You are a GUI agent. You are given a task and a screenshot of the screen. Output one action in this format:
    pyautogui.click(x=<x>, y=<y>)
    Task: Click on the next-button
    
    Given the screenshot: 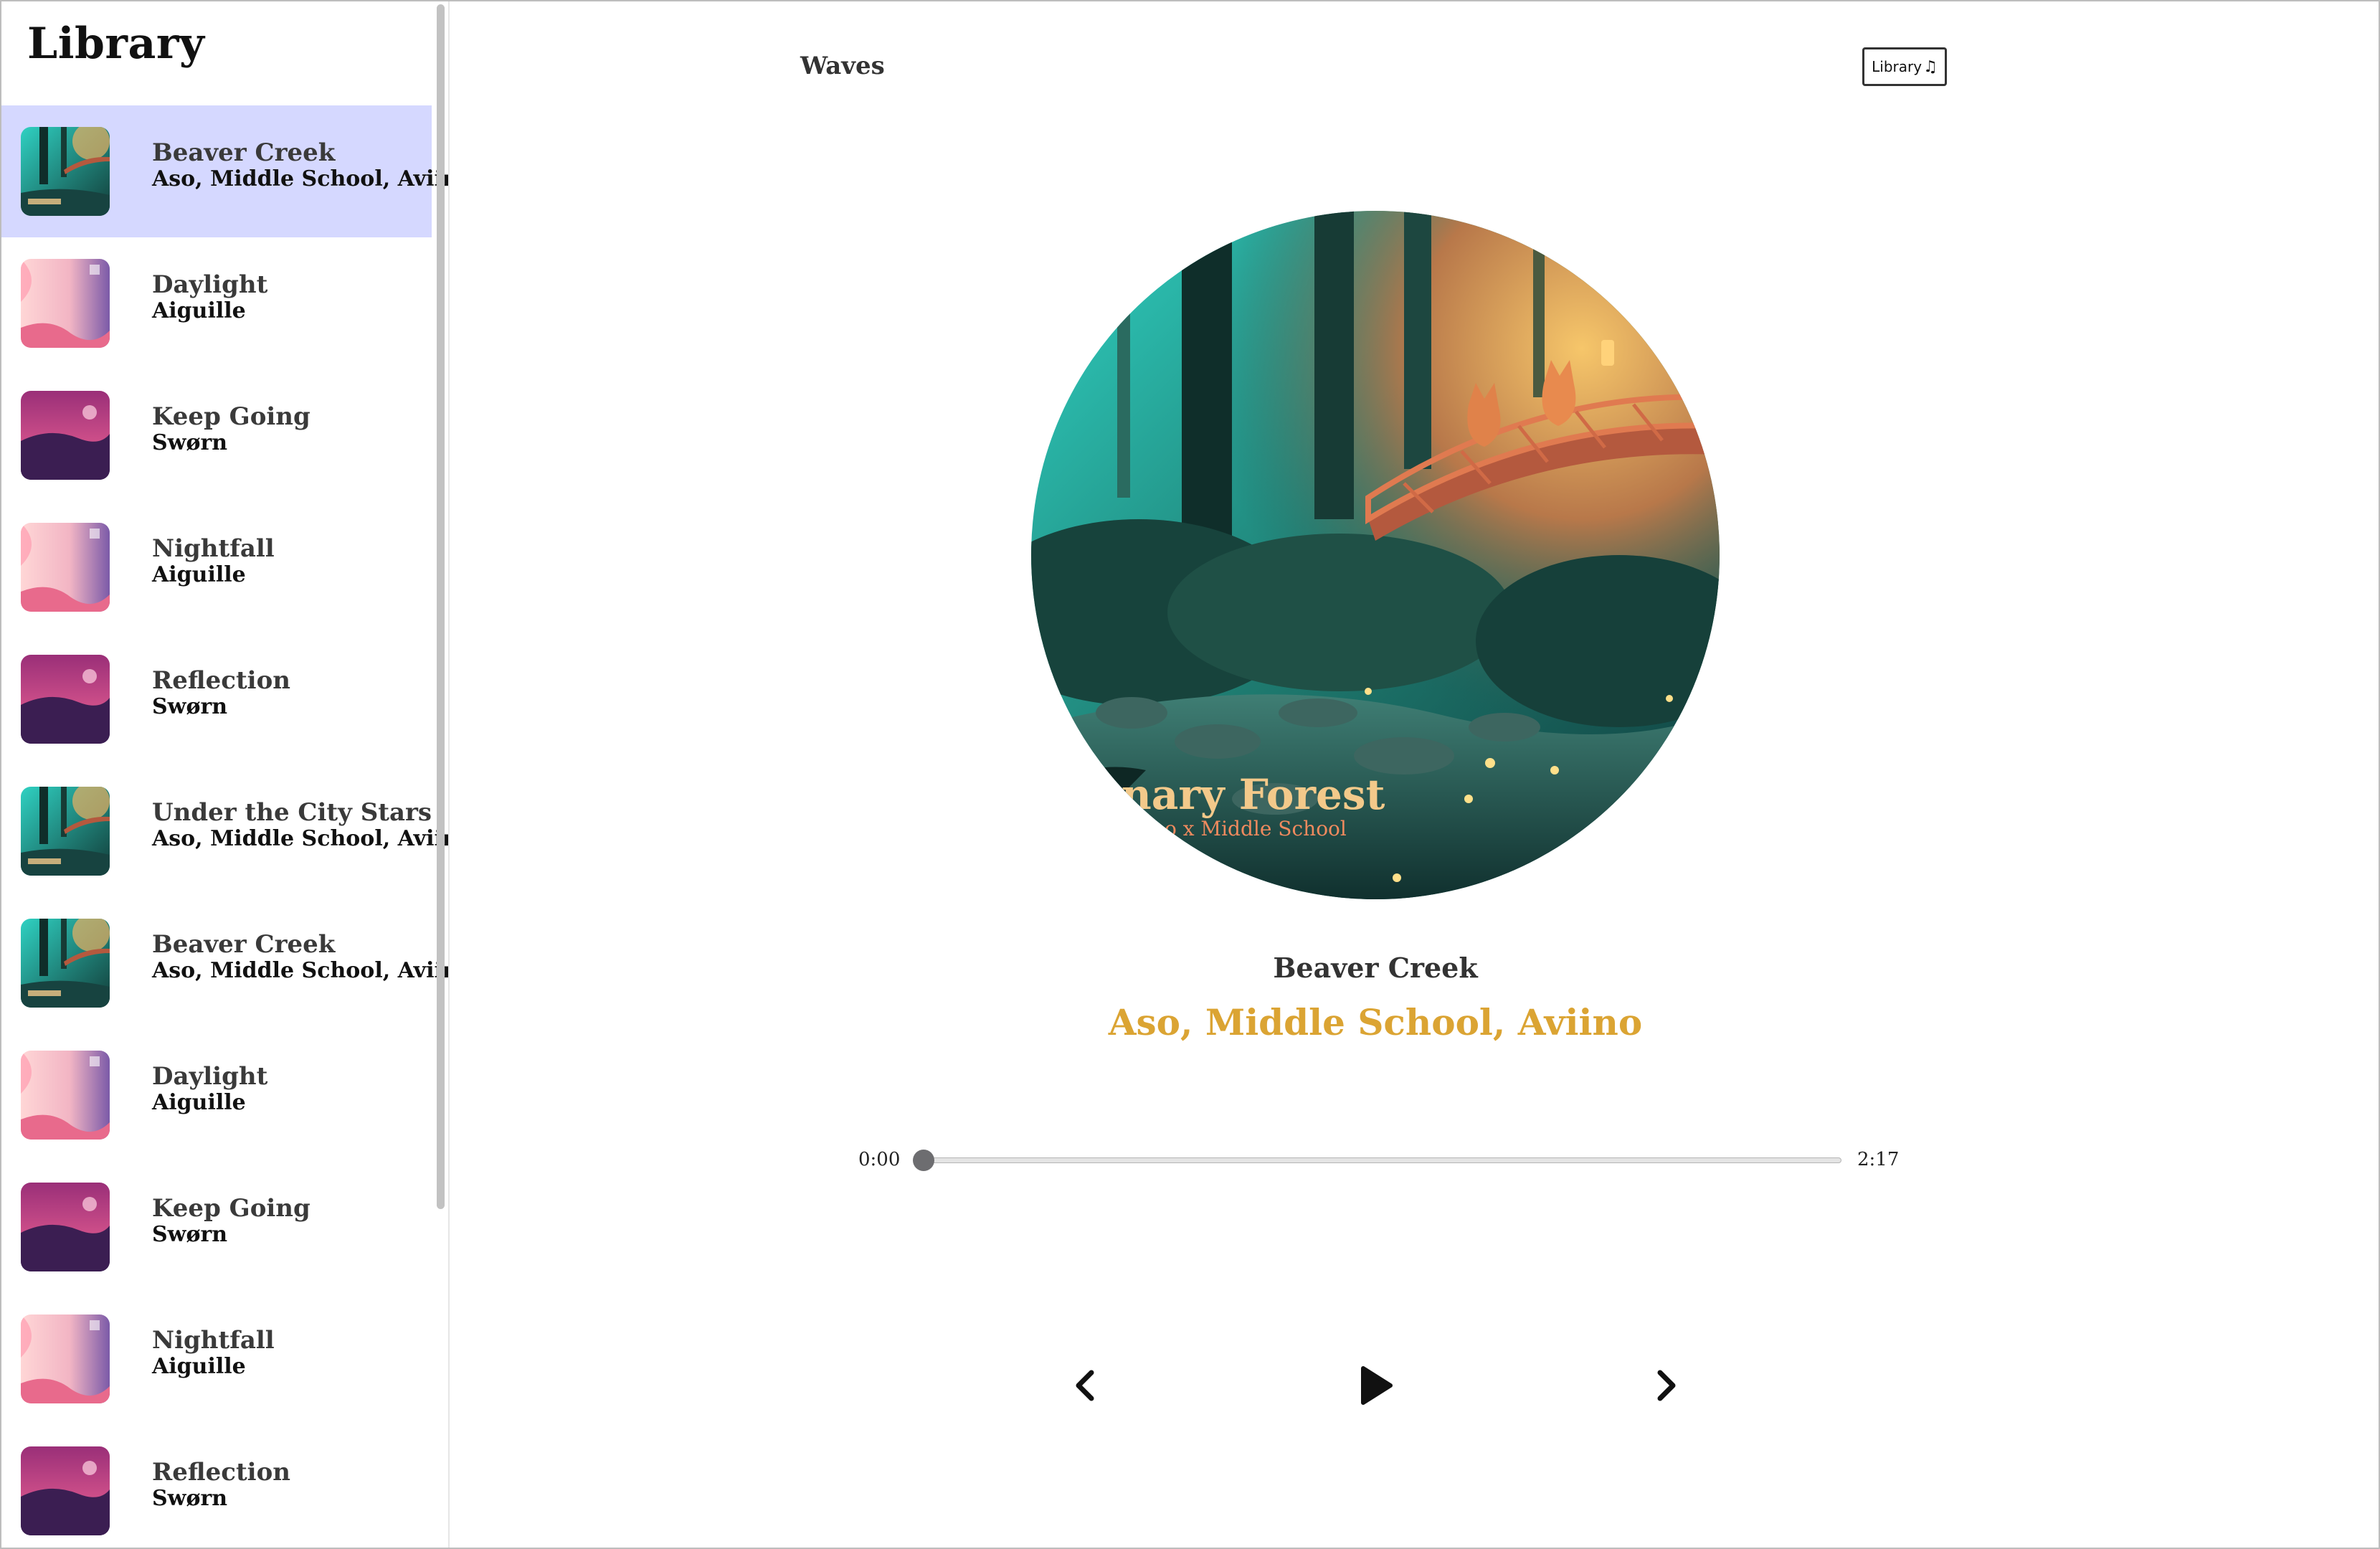 What is the action you would take?
    pyautogui.click(x=1665, y=1386)
    